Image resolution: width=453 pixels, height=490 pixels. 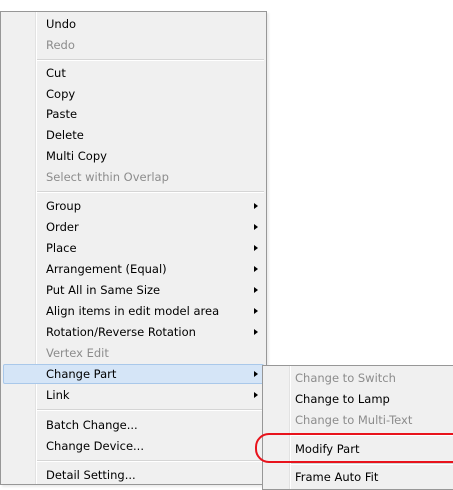 I want to click on menu-item-redo: Redo, so click(x=133, y=45).